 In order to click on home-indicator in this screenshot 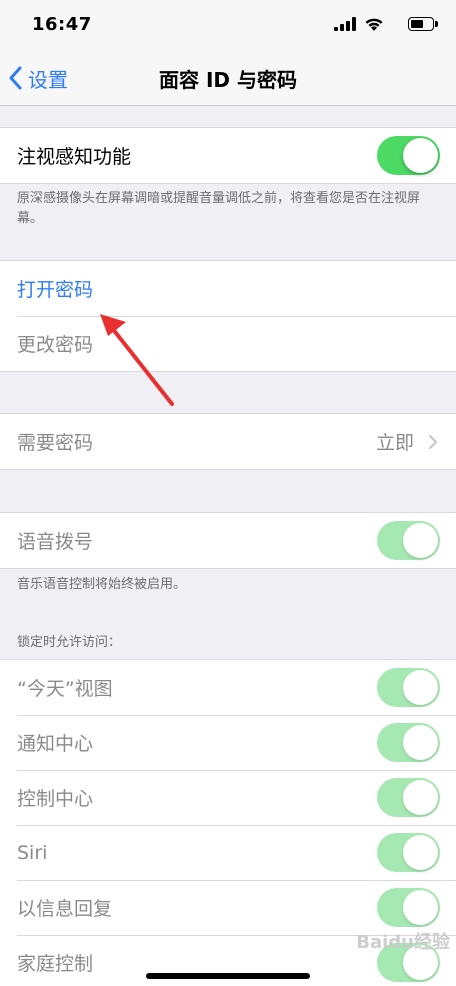, I will do `click(228, 976)`.